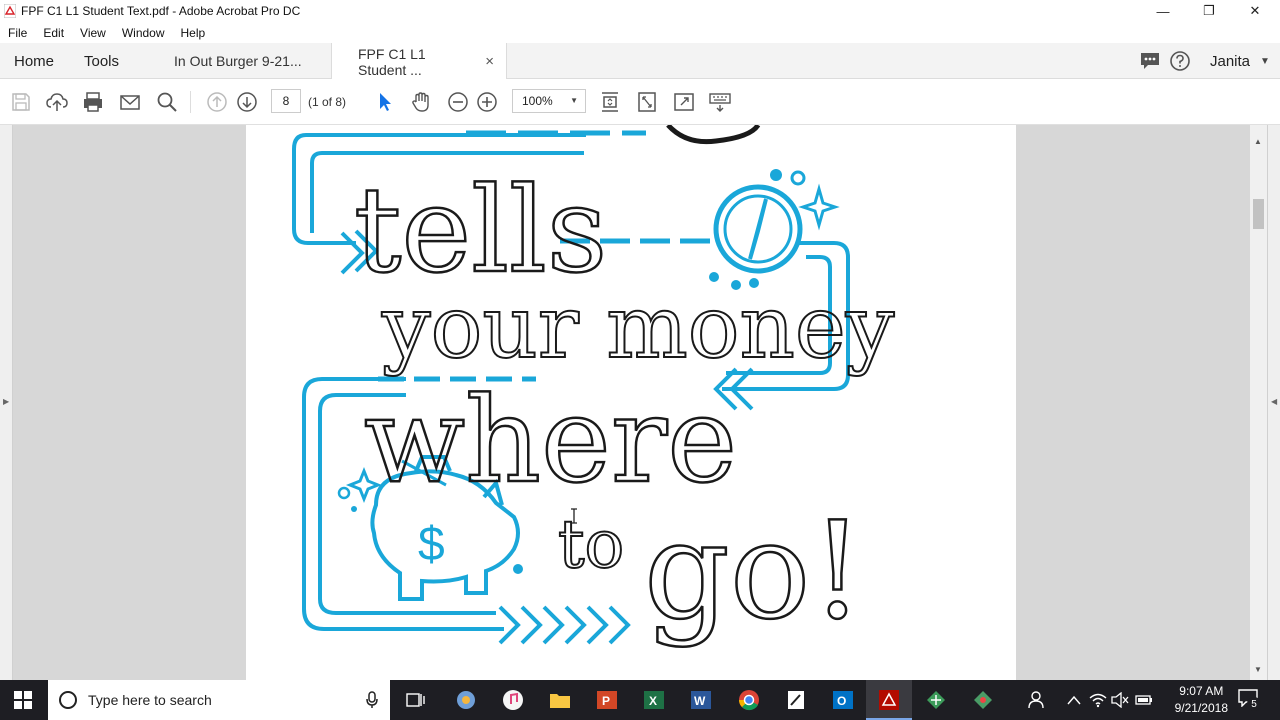 Image resolution: width=1280 pixels, height=720 pixels. What do you see at coordinates (1258, 669) in the screenshot?
I see `scroll-down-arrow: ▼` at bounding box center [1258, 669].